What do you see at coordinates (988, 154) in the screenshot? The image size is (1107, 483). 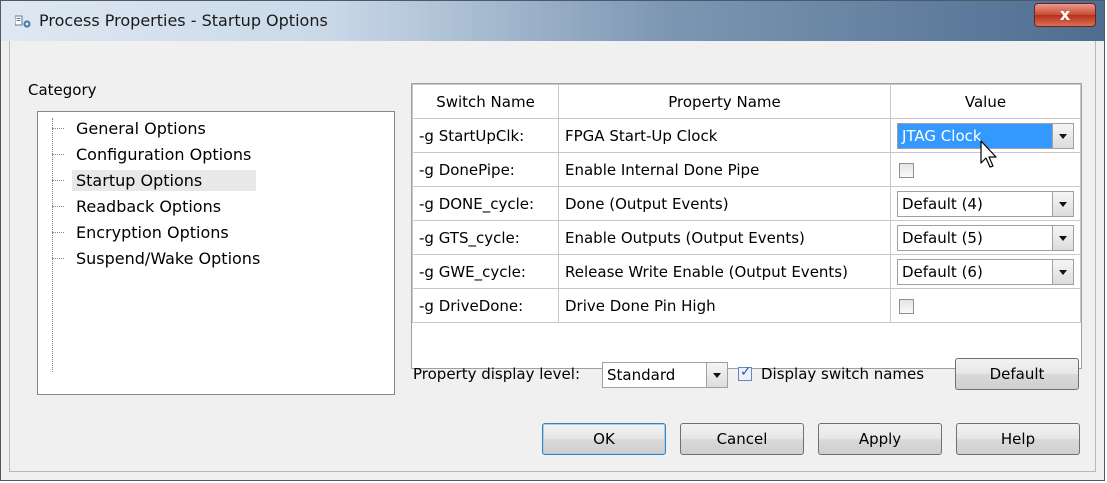 I see `mouse-pointer-icon` at bounding box center [988, 154].